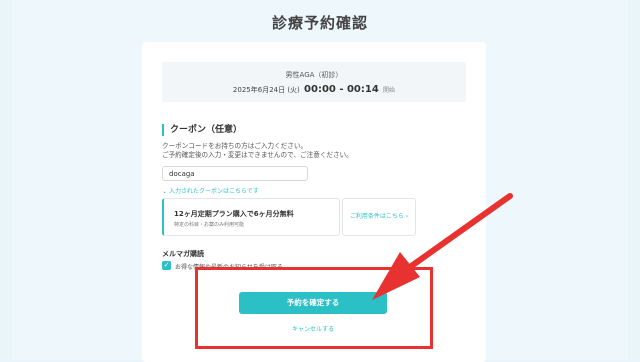  Describe the element at coordinates (389, 90) in the screenshot. I see `time-suffix: 開始` at that location.